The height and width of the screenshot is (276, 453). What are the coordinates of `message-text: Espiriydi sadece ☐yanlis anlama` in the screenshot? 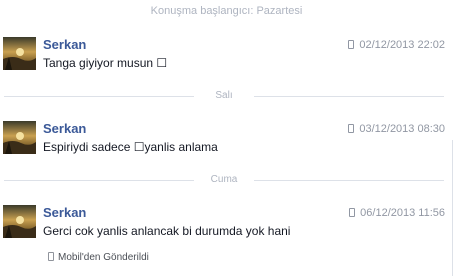 It's located at (130, 147).